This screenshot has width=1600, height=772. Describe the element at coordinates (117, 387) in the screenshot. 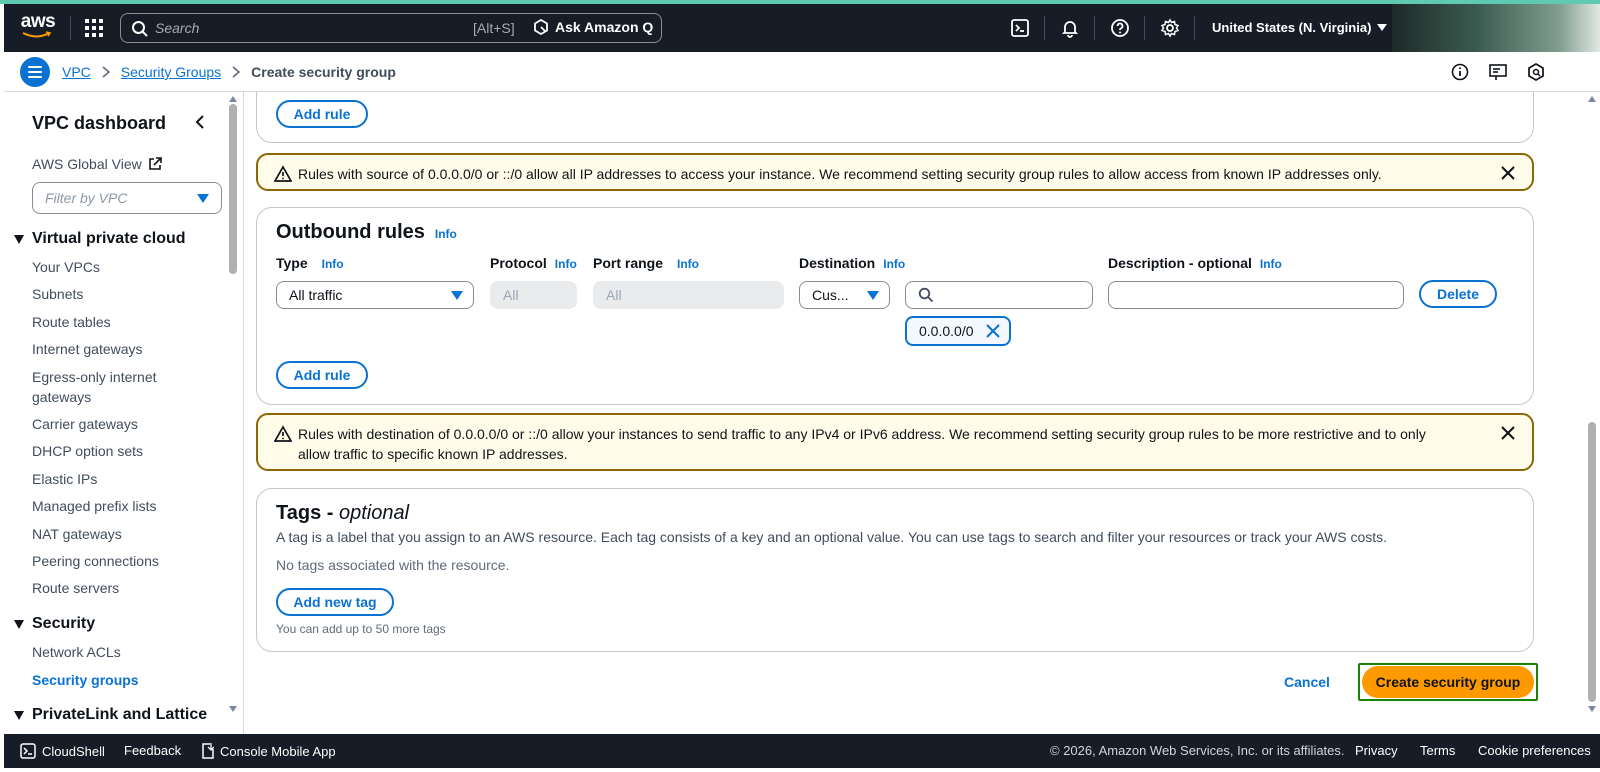

I see `sidebar-item-egress-only-gateways: Egress-only internet gateways` at that location.